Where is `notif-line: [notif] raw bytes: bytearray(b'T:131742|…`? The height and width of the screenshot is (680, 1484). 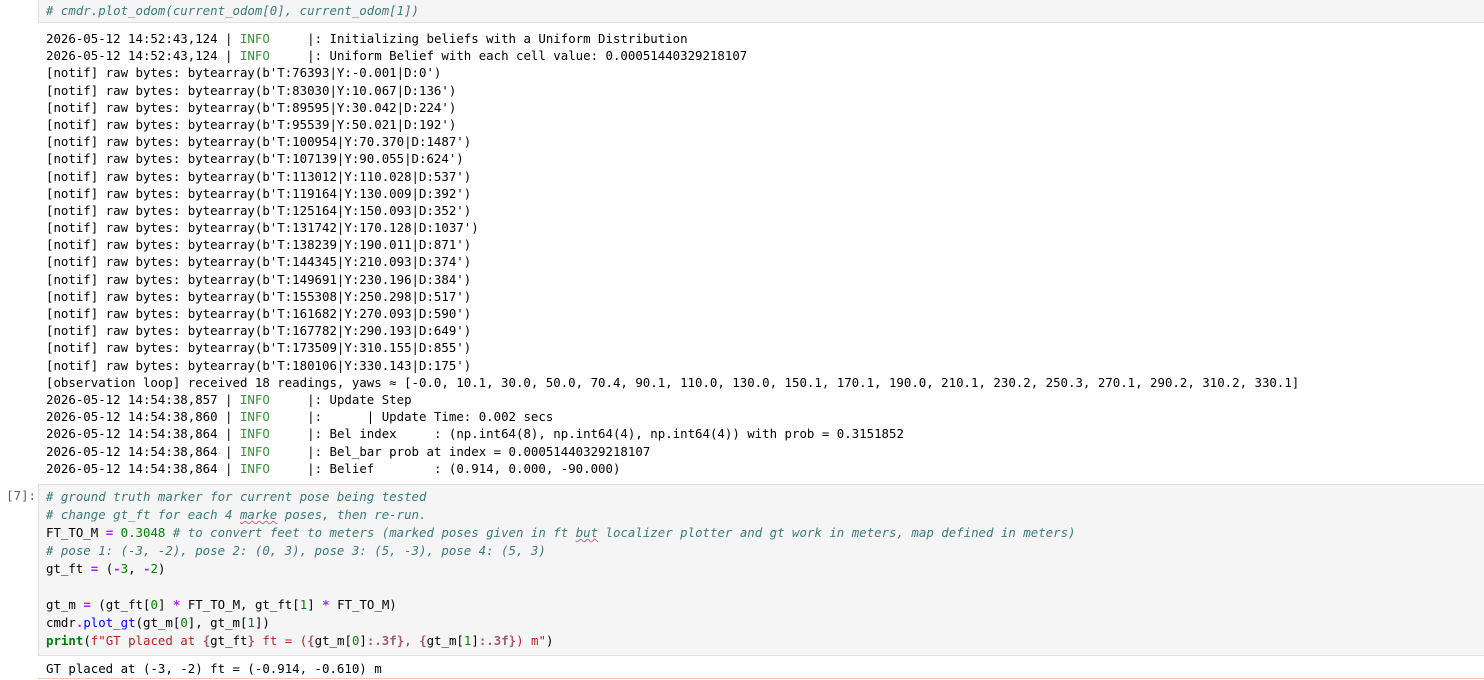 notif-line: [notif] raw bytes: bytearray(b'T:131742|… is located at coordinates (262, 228).